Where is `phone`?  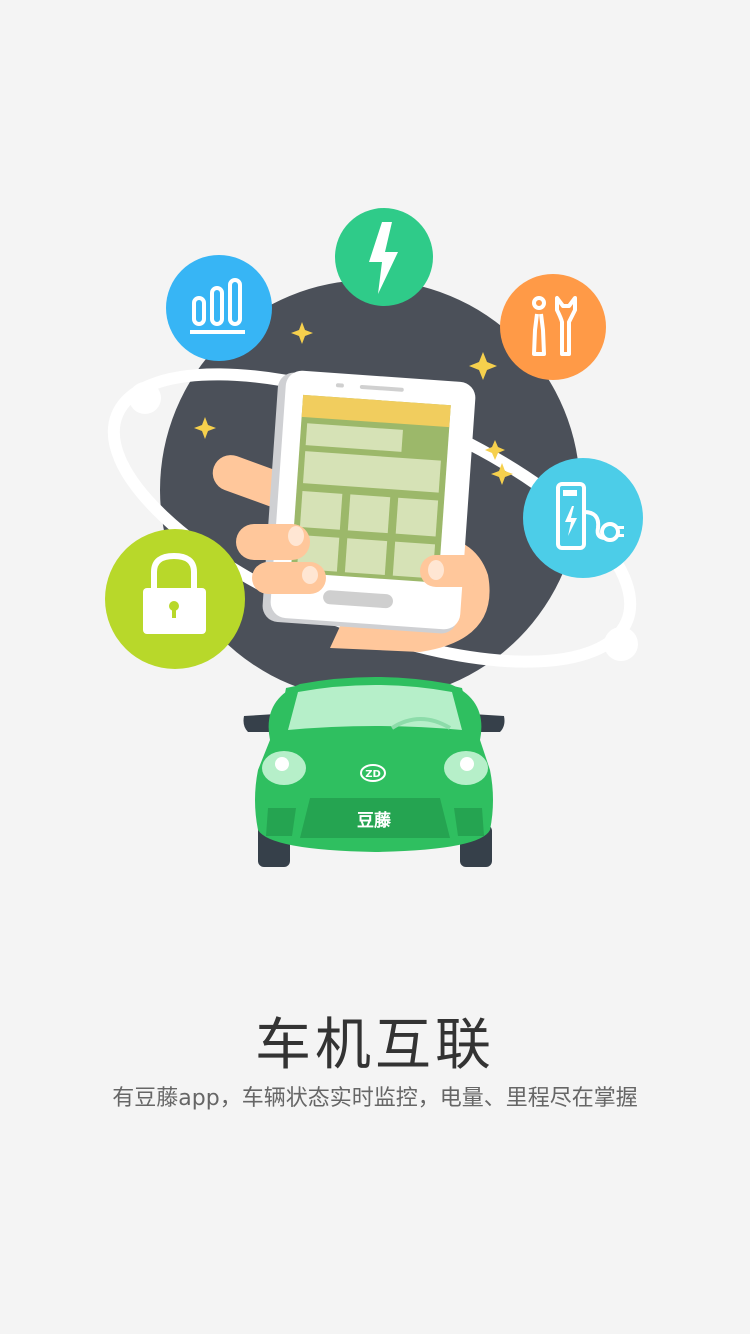 phone is located at coordinates (369, 502).